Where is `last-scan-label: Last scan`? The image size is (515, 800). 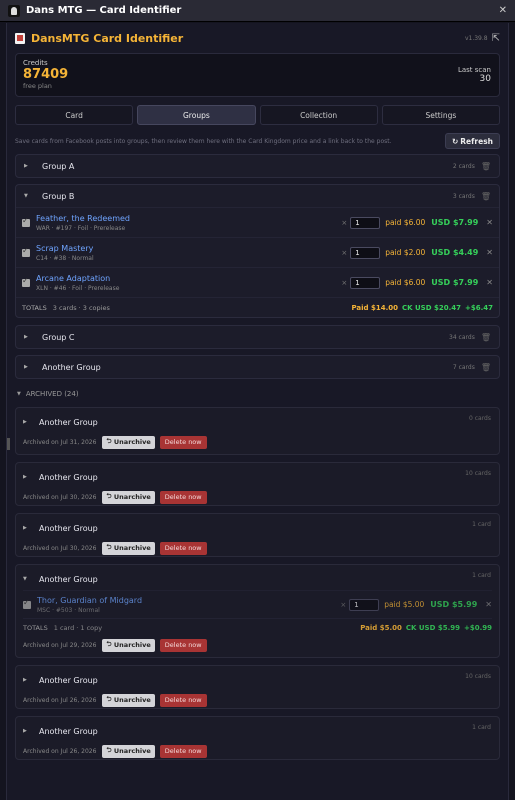
last-scan-label: Last scan is located at coordinates (474, 70).